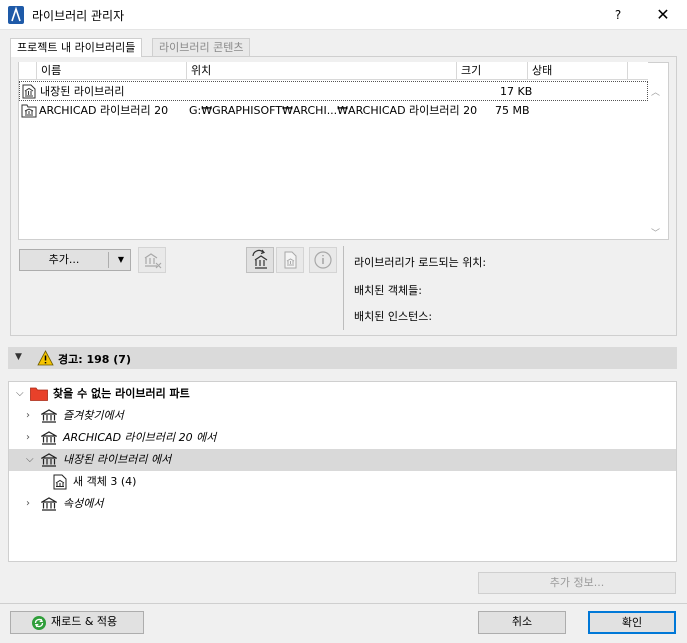 The width and height of the screenshot is (687, 643). Describe the element at coordinates (39, 394) in the screenshot. I see `folder-icon` at that location.